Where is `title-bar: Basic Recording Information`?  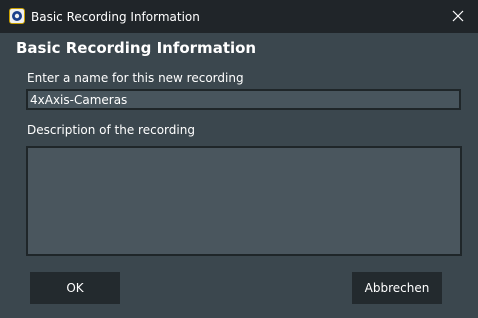 title-bar: Basic Recording Information is located at coordinates (239, 16).